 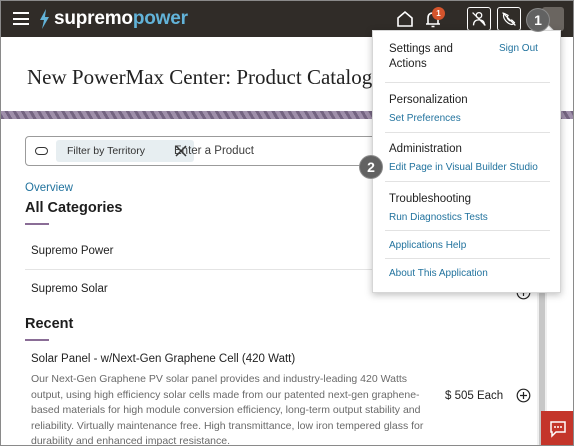 I want to click on user-x-icon, so click(x=479, y=19).